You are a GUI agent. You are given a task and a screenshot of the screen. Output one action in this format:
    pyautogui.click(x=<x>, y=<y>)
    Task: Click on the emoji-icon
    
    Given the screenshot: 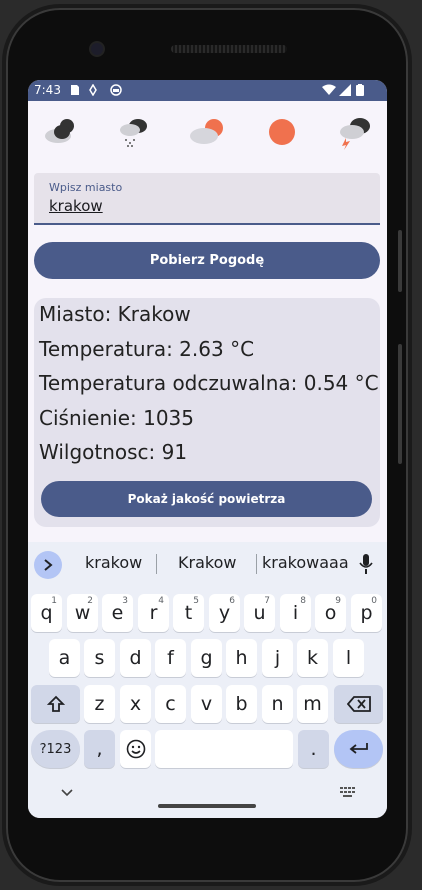 What is the action you would take?
    pyautogui.click(x=135, y=749)
    